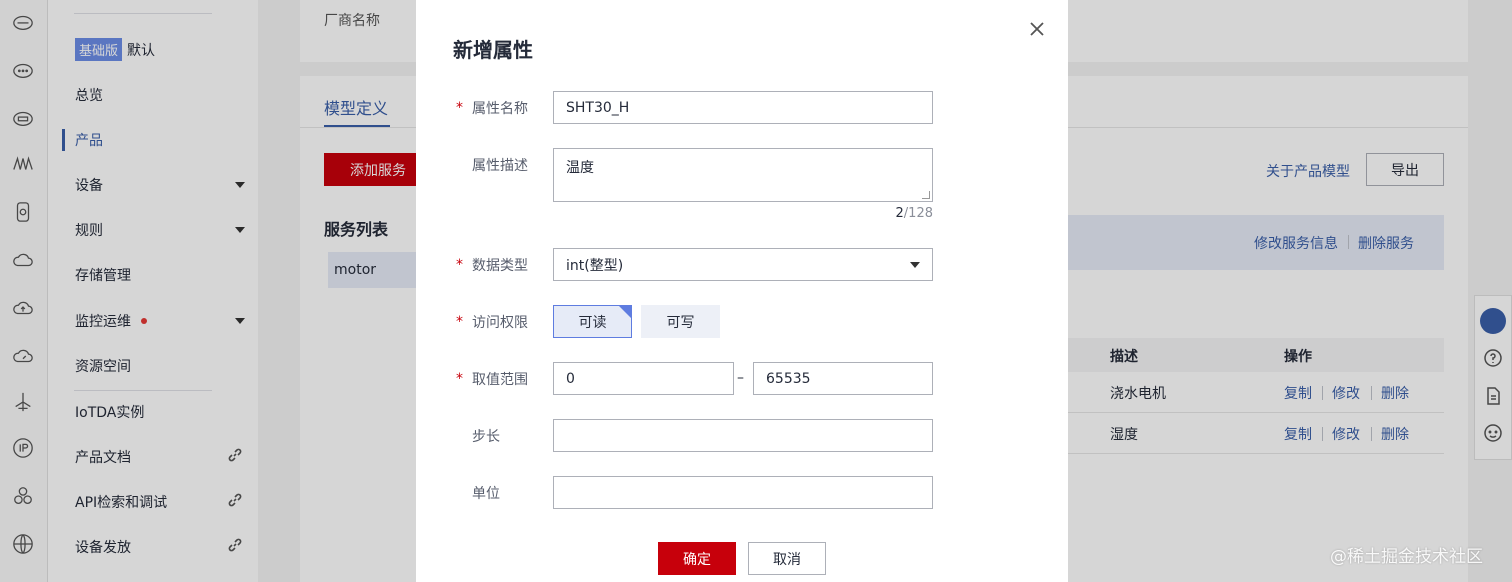  What do you see at coordinates (918, 213) in the screenshot?
I see `char-max: /128` at bounding box center [918, 213].